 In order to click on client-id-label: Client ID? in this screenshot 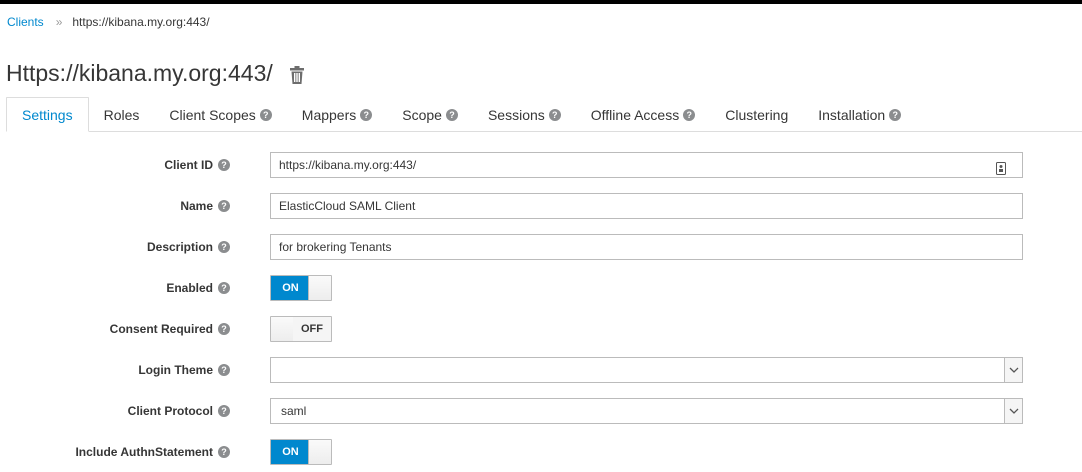, I will do `click(197, 165)`.